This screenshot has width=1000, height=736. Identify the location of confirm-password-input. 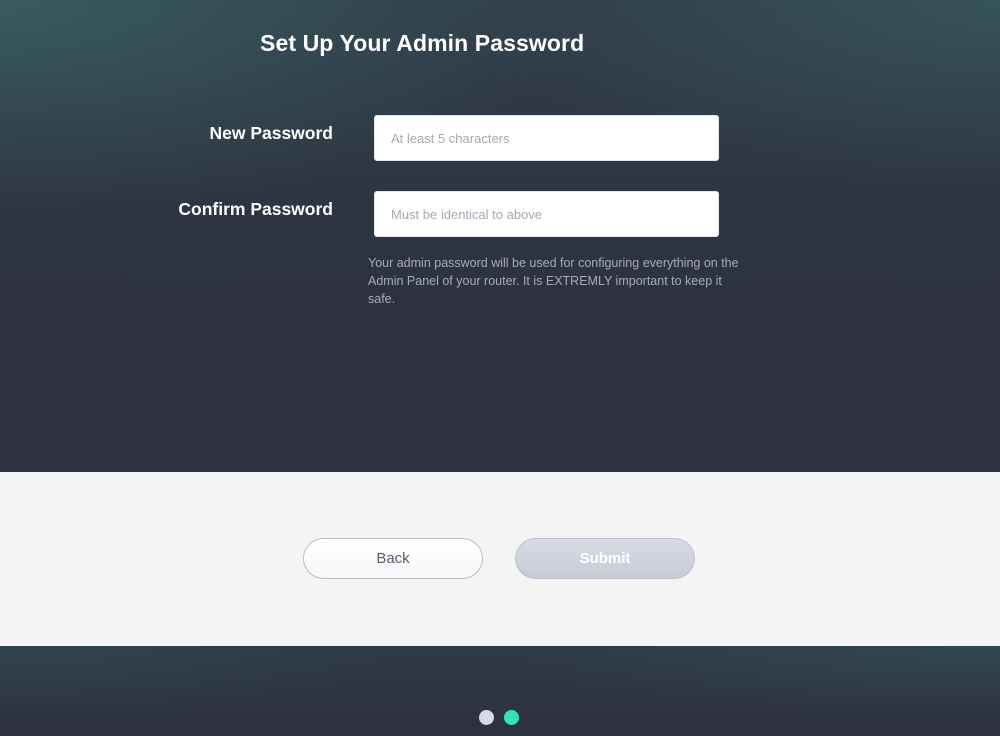
(546, 214).